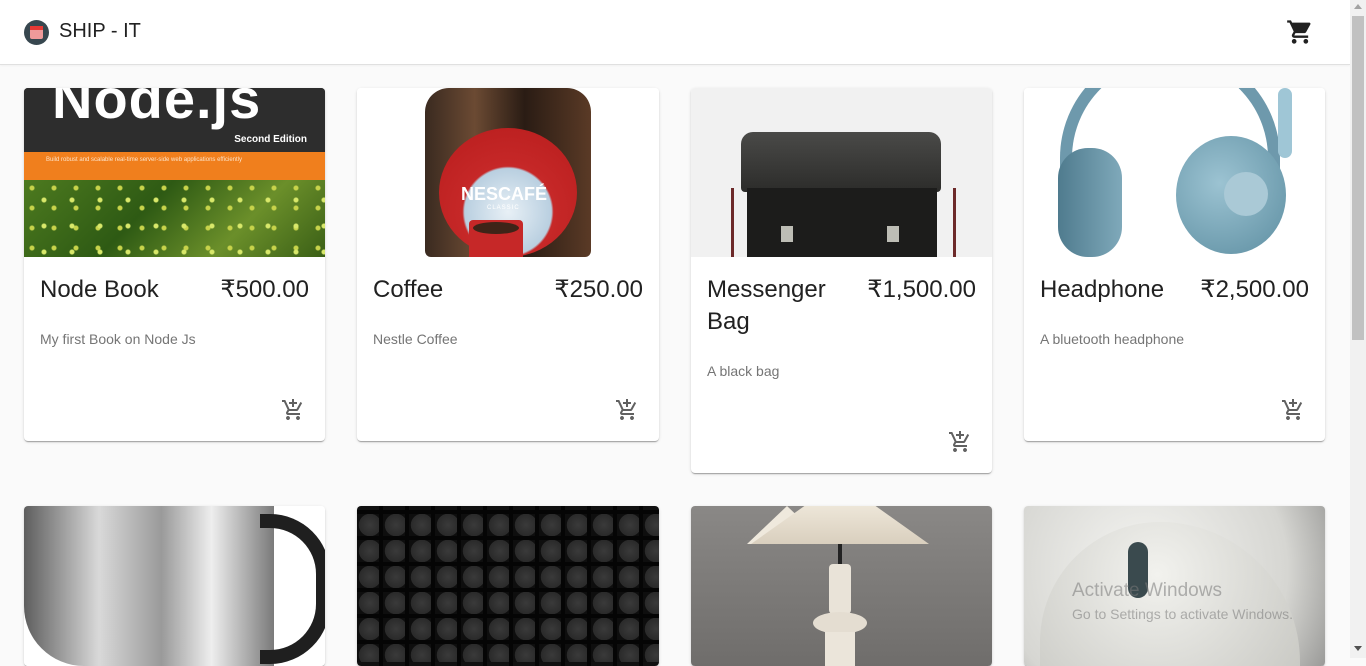  I want to click on coffee-brand-text: NESCAFÉ, so click(504, 194).